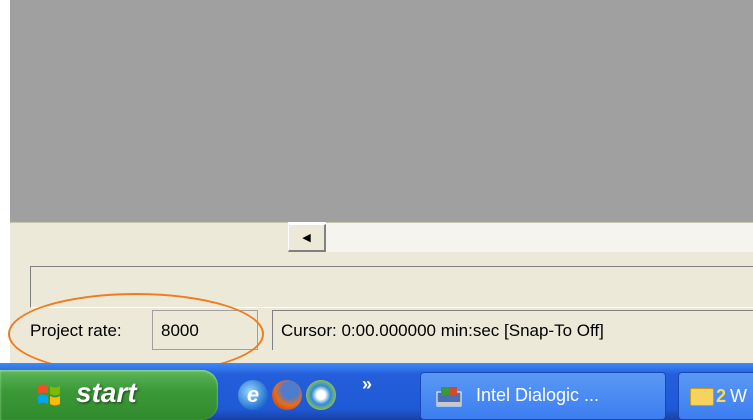 This screenshot has height=420, width=753. What do you see at coordinates (449, 397) in the screenshot?
I see `dialogic-app-icon` at bounding box center [449, 397].